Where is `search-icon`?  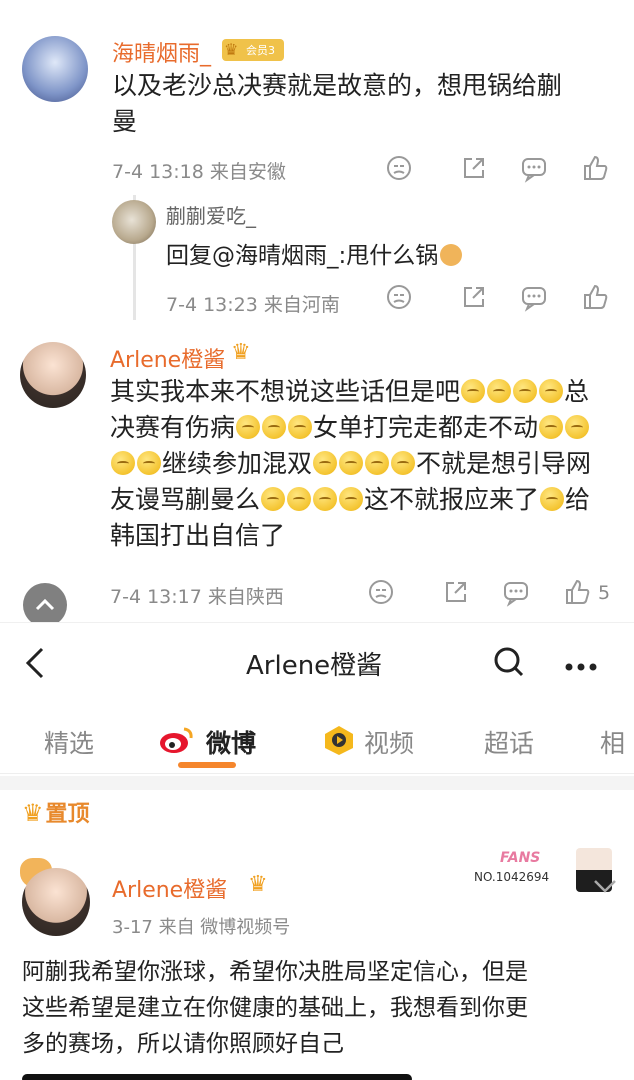
search-icon is located at coordinates (509, 662).